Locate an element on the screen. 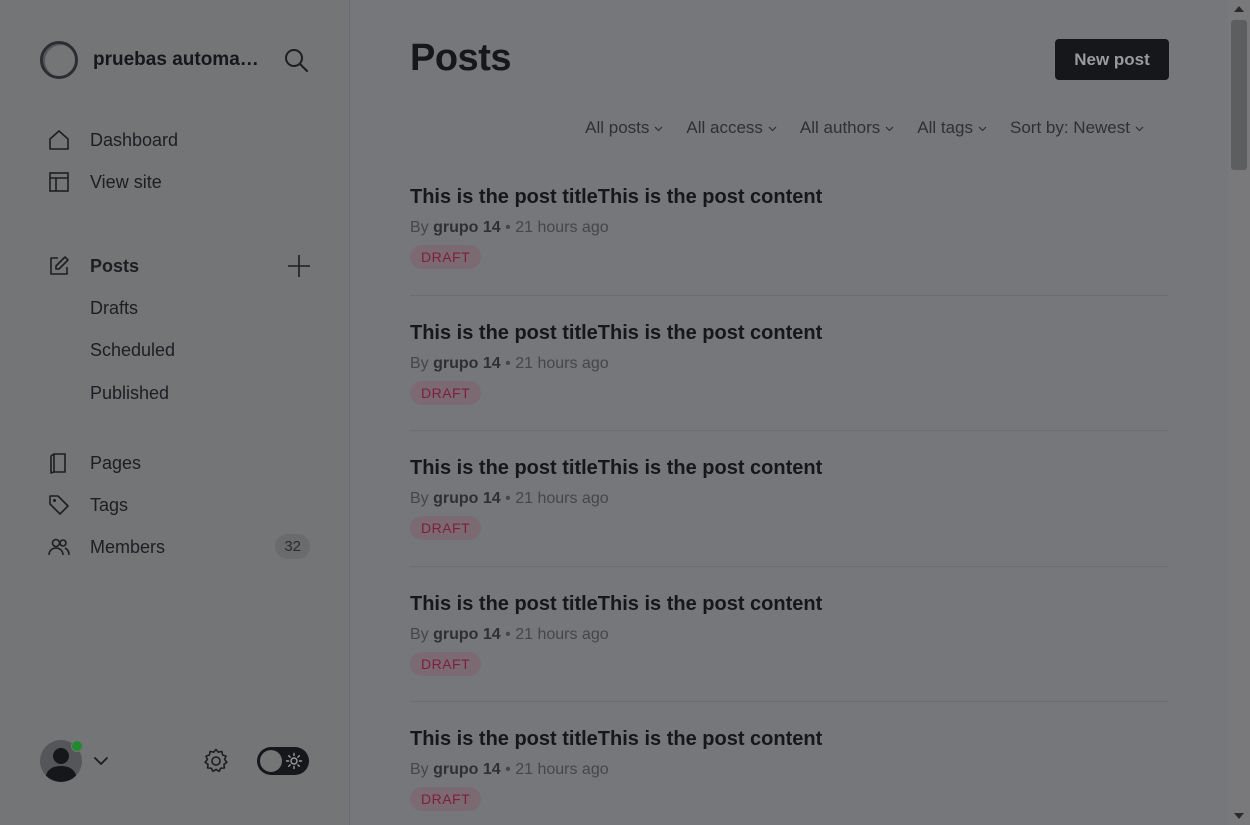  sidebar-item-view-site: View site is located at coordinates (179, 182).